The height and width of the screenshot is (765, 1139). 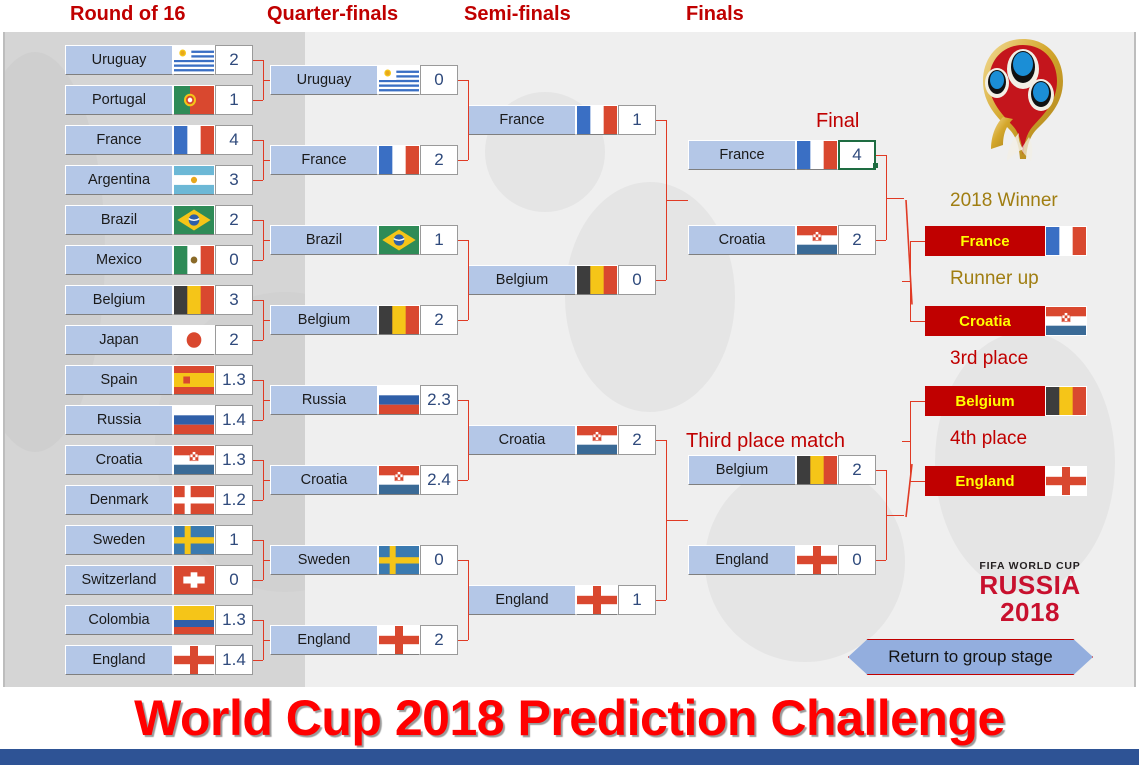 I want to click on match-row: Portugal 1, so click(x=159, y=100).